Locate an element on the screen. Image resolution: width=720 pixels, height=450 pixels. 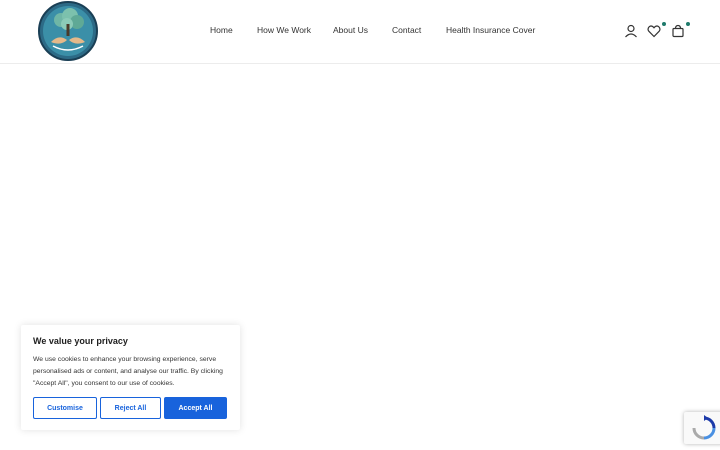
recaptcha-icon is located at coordinates (704, 427).